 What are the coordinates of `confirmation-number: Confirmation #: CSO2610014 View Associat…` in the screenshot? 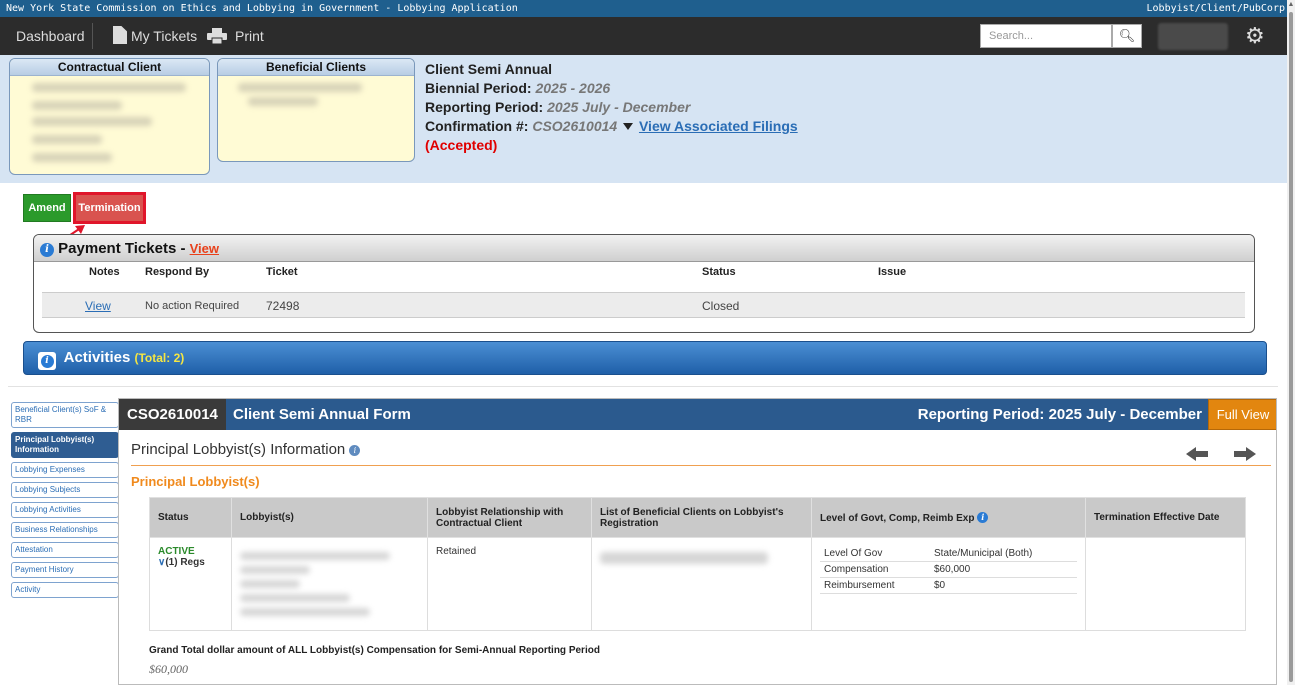 It's located at (611, 126).